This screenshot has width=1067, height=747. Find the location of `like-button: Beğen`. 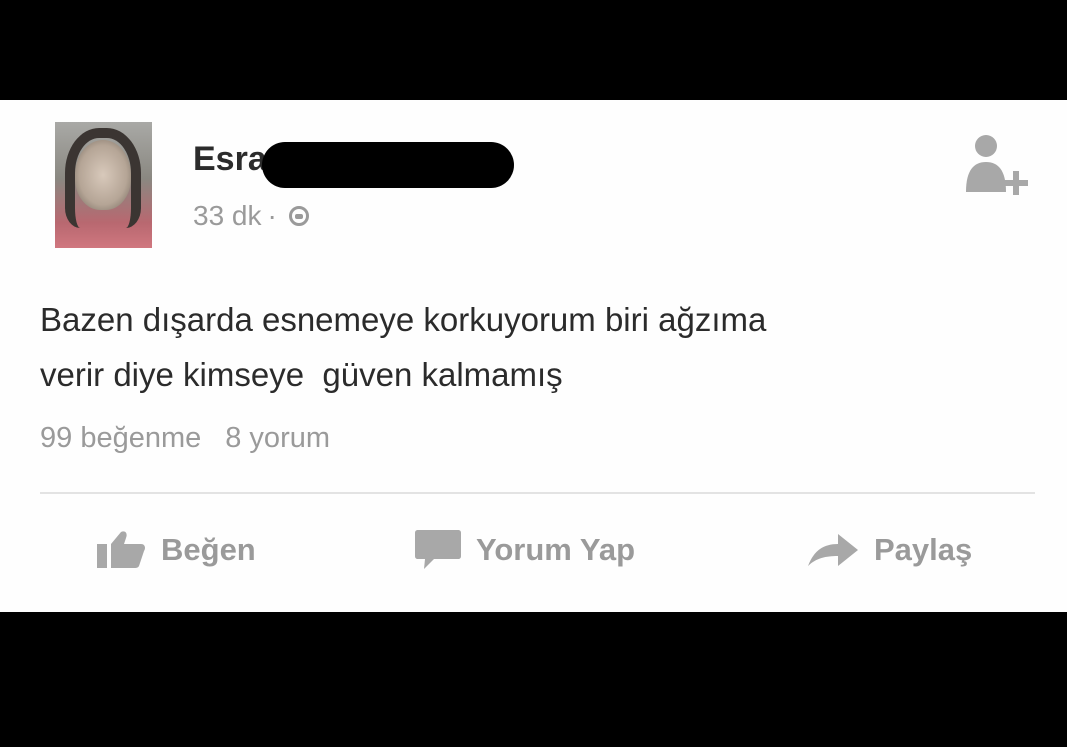

like-button: Beğen is located at coordinates (175, 550).